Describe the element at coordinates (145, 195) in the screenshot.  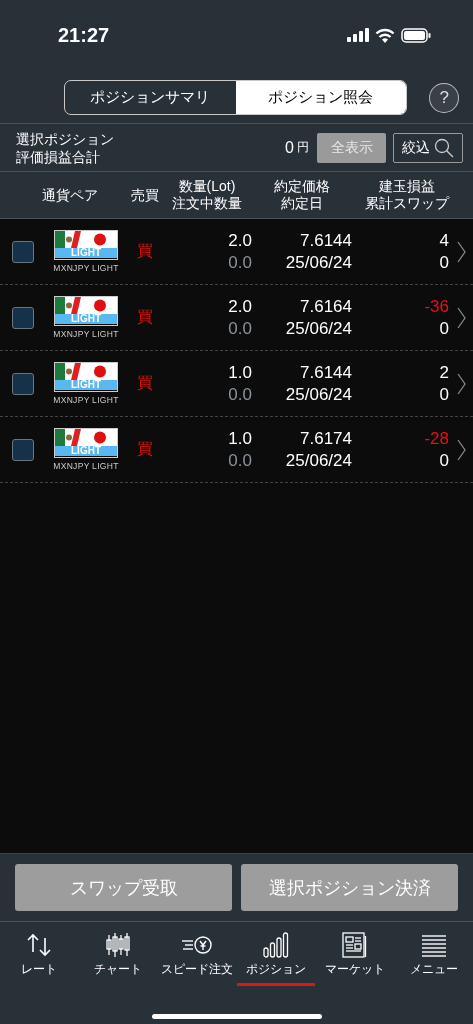
I see `column-header: 売買` at that location.